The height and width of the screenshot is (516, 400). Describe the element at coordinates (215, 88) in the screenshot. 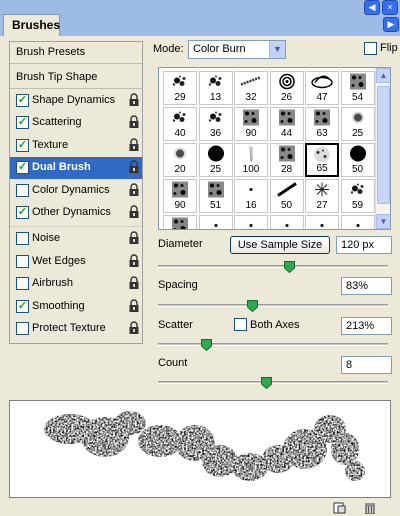

I see `brush-tile: 13` at that location.